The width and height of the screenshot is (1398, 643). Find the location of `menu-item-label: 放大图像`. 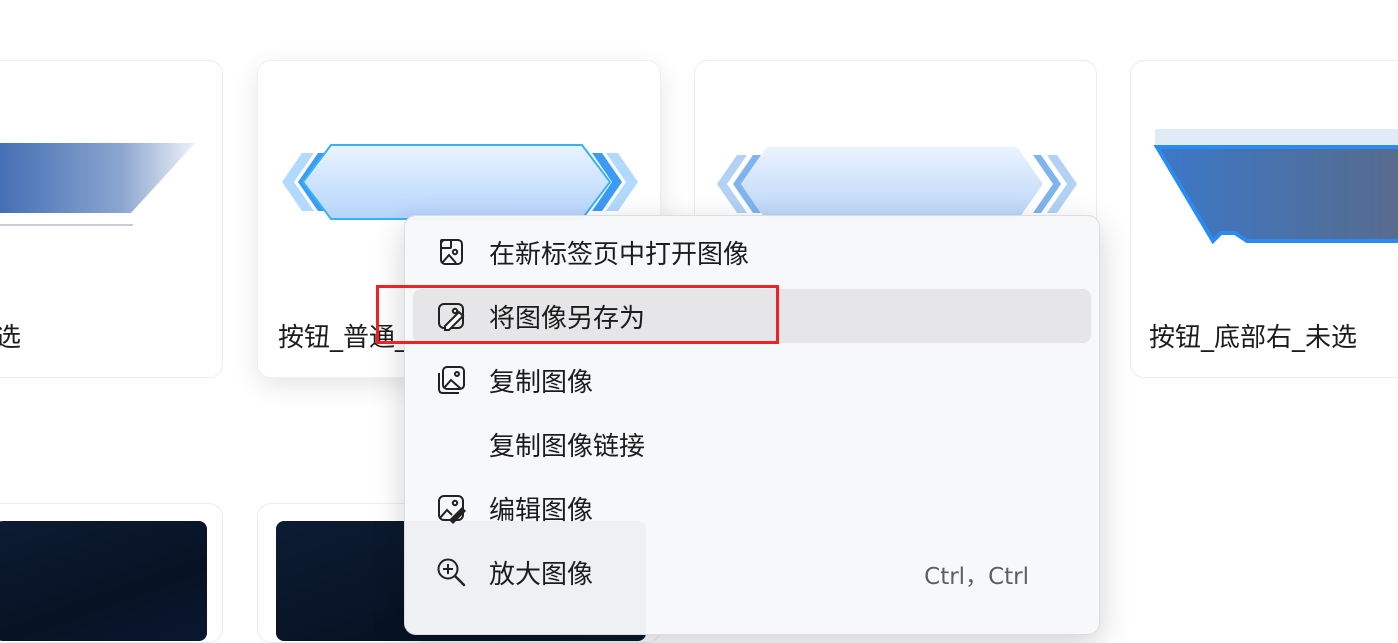

menu-item-label: 放大图像 is located at coordinates (541, 575).